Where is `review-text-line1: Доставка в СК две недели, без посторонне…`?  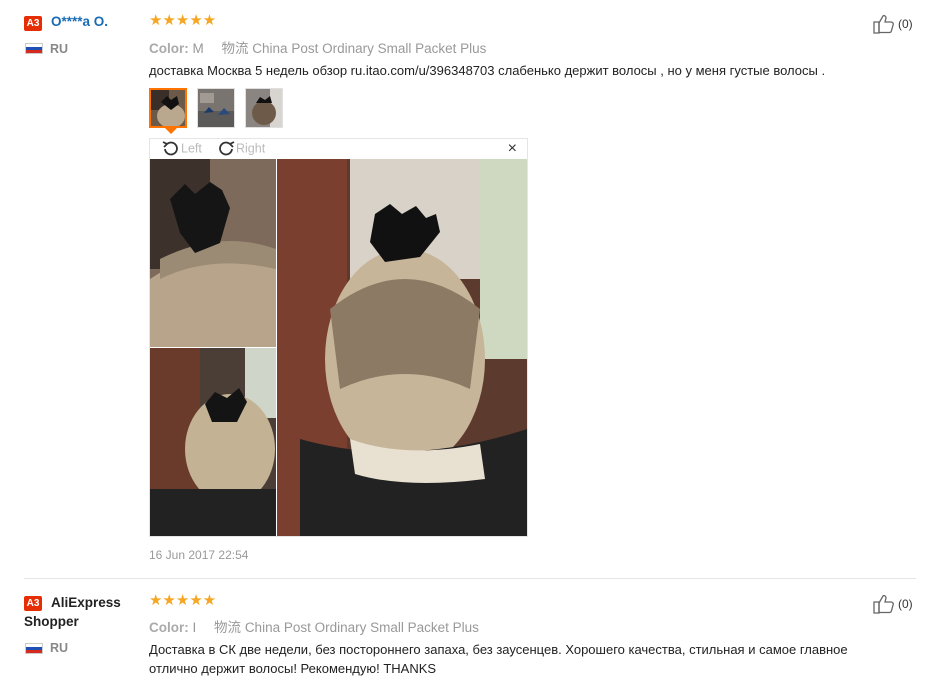
review-text-line1: Доставка в СК две недели, без посторонне… is located at coordinates (498, 649).